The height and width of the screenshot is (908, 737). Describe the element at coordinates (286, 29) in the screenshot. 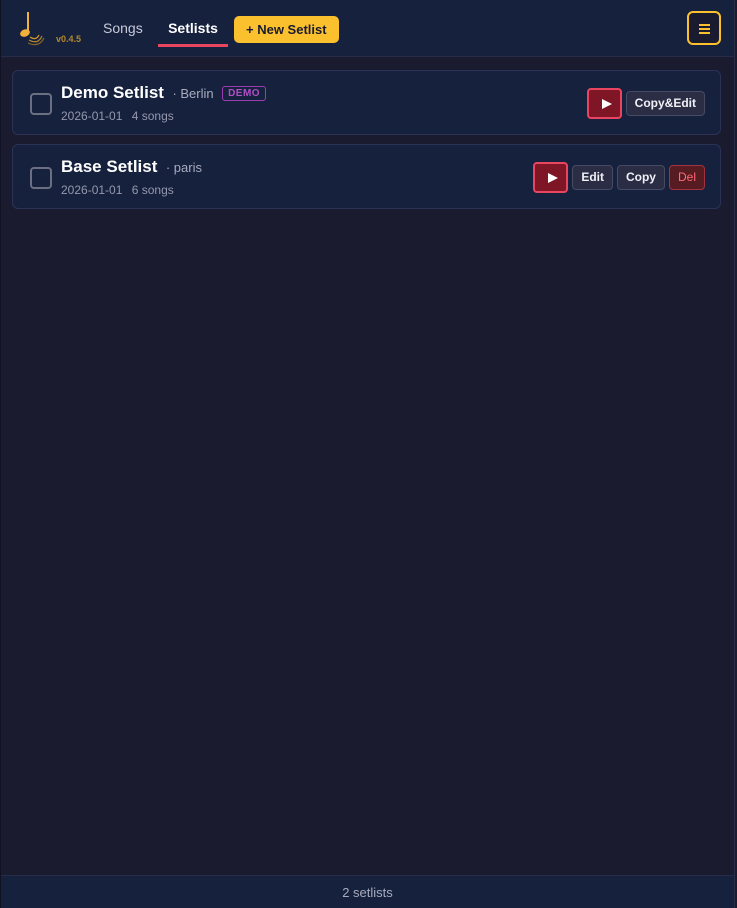

I see `new-setlist-button: + New Setlist` at that location.